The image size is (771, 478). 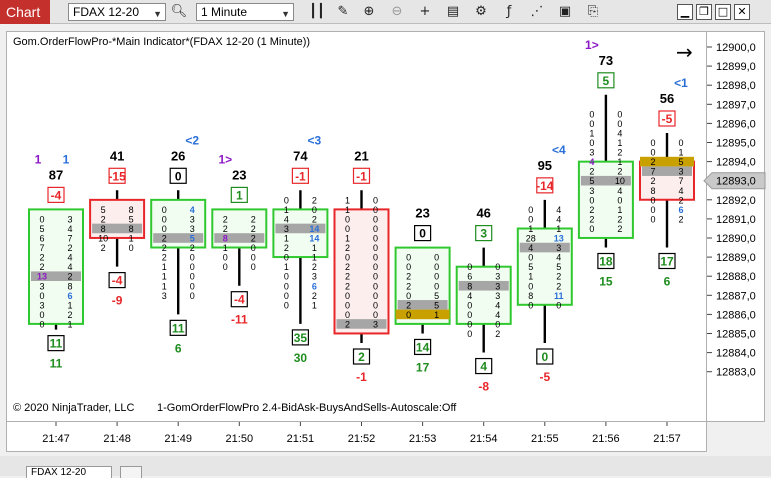 I want to click on bar-style-icon: ┃┃, so click(x=317, y=12).